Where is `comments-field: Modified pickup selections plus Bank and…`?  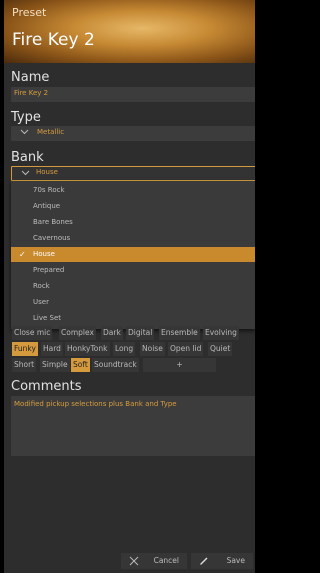
comments-field: Modified pickup selections plus Bank and… is located at coordinates (133, 426).